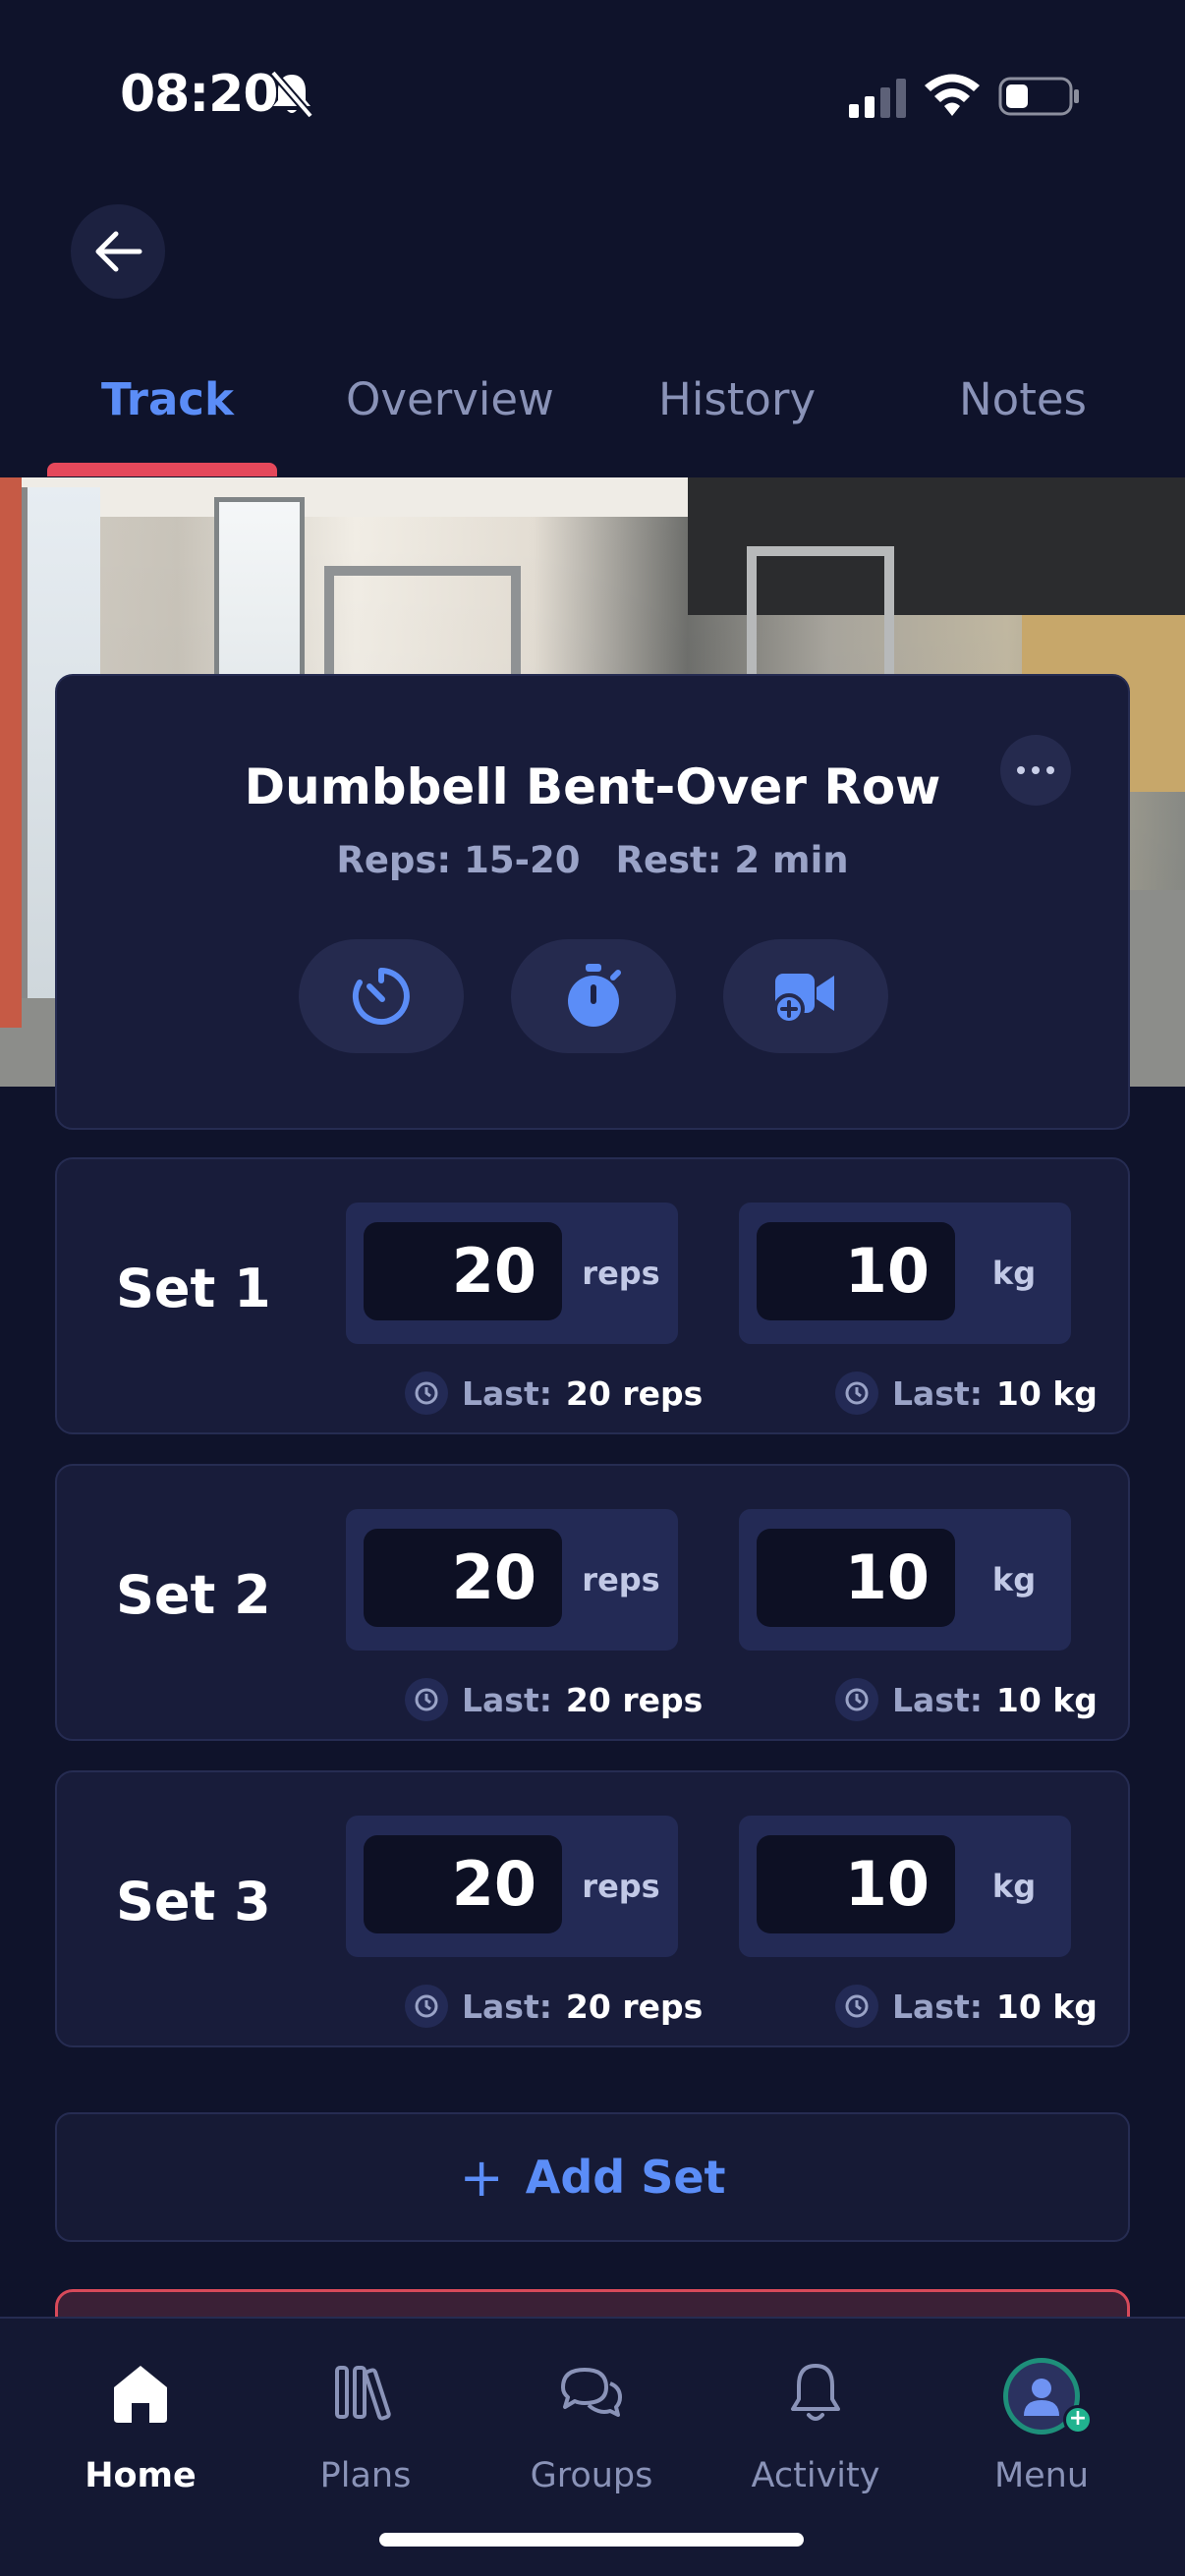  I want to click on exercise-rest: Rest: 2 min, so click(732, 860).